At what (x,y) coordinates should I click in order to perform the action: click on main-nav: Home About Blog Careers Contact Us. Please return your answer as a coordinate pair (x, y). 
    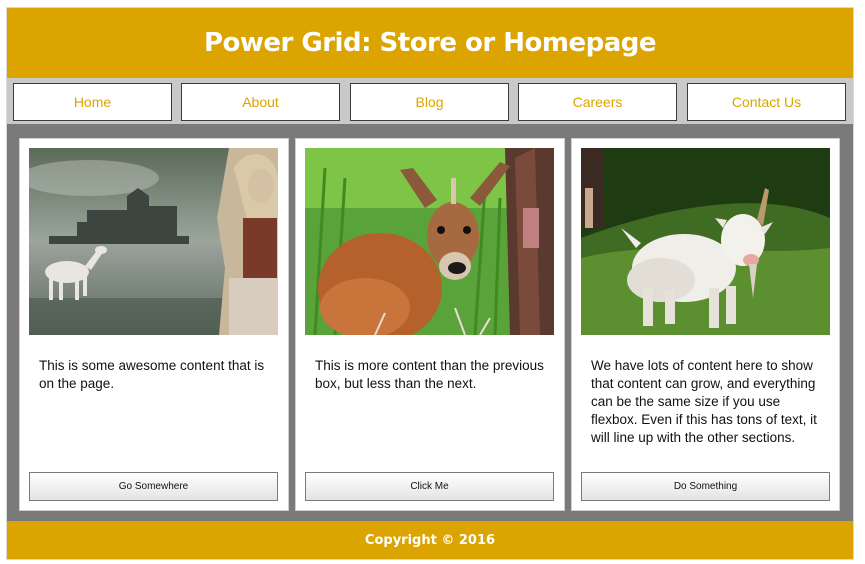
    Looking at the image, I should click on (430, 101).